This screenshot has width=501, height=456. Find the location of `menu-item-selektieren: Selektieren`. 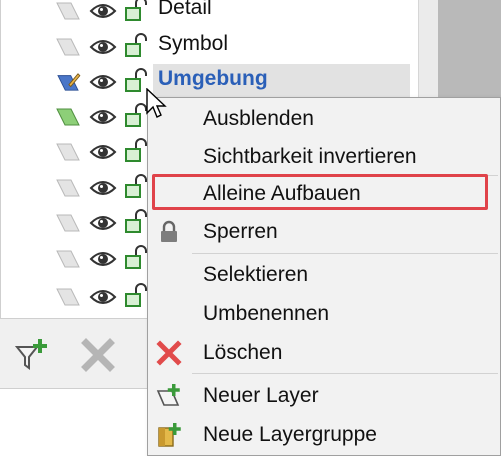

menu-item-selektieren: Selektieren is located at coordinates (324, 275).